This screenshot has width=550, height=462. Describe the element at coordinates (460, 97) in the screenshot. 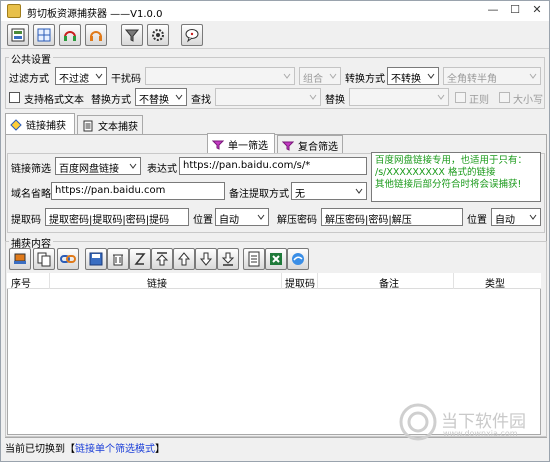

I see `regex-checkbox` at that location.